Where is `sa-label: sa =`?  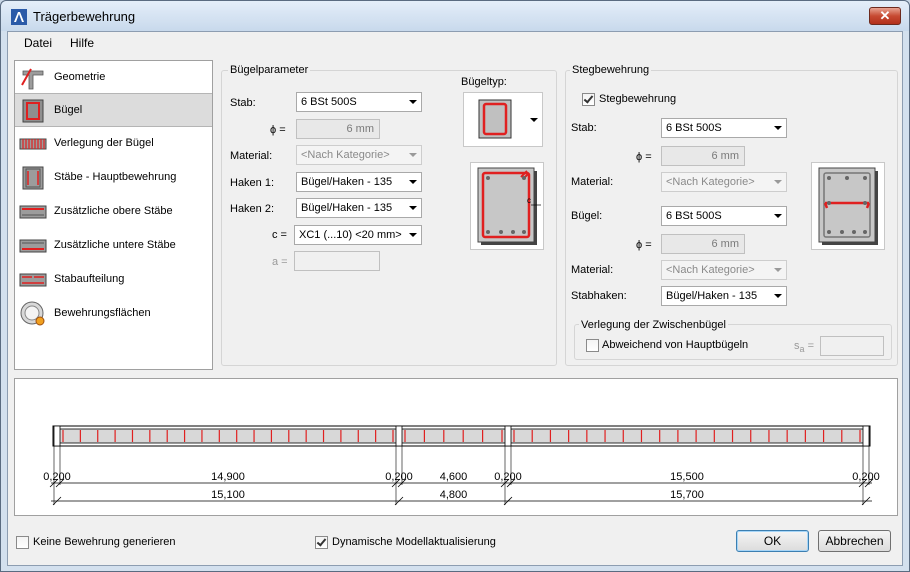 sa-label: sa = is located at coordinates (804, 347).